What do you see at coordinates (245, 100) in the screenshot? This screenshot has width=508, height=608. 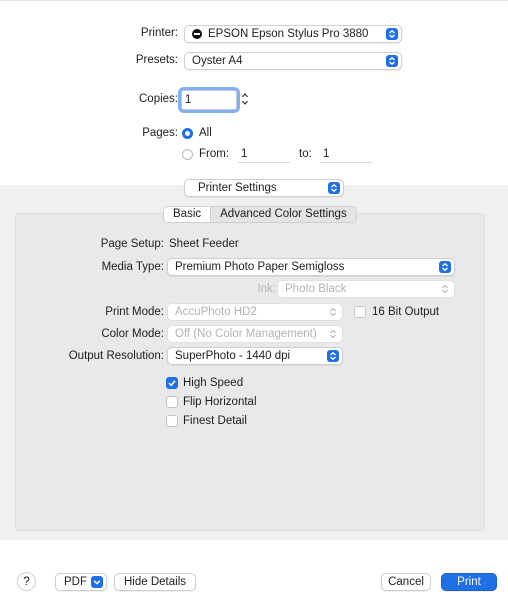 I see `copies-stepper` at bounding box center [245, 100].